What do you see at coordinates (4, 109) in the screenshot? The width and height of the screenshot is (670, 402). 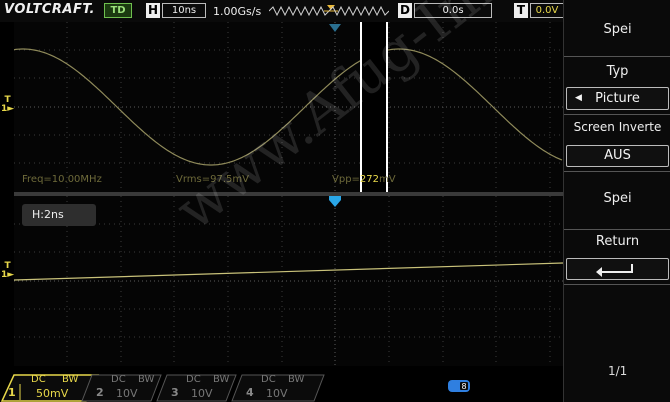 I see `ch1-offset-label: 1` at bounding box center [4, 109].